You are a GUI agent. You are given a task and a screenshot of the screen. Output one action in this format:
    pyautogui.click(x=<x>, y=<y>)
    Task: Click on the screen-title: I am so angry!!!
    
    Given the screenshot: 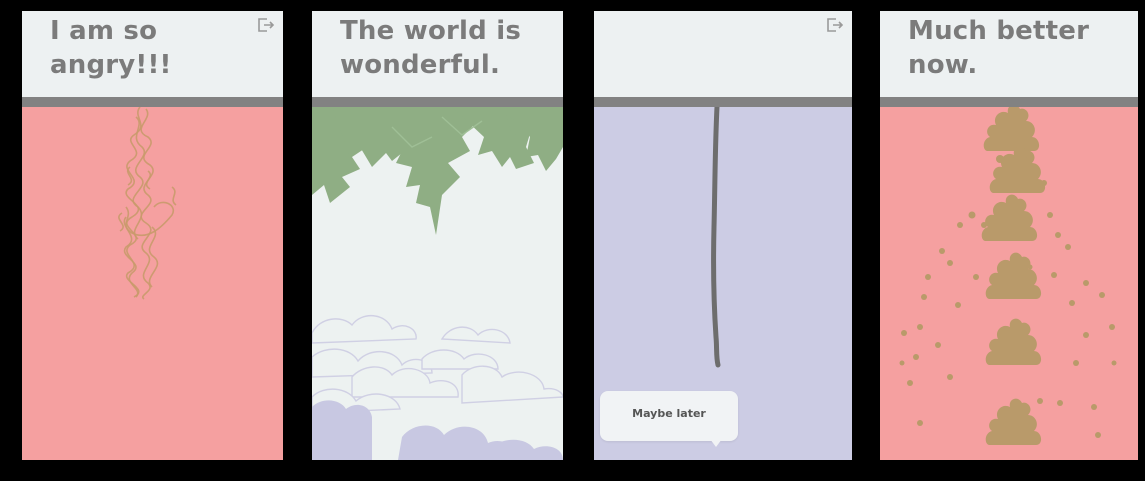 What is the action you would take?
    pyautogui.click(x=111, y=48)
    